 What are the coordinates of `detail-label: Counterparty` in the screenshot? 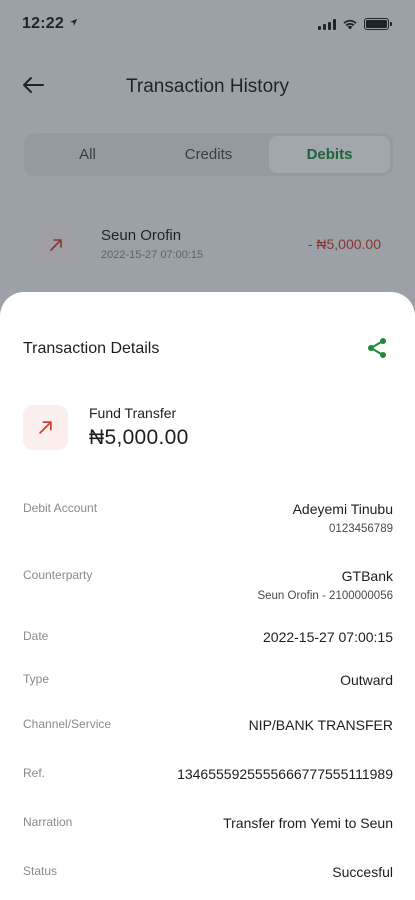 It's located at (58, 575).